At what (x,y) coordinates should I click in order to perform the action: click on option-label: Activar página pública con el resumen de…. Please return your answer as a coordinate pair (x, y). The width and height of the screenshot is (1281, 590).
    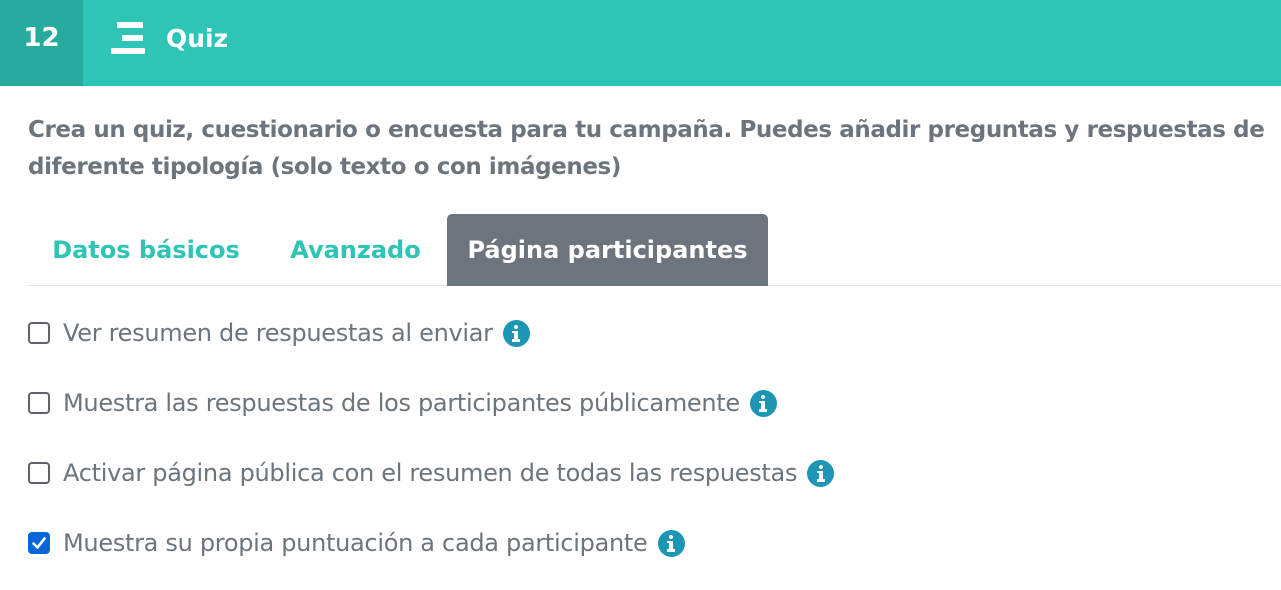
    Looking at the image, I should click on (430, 473).